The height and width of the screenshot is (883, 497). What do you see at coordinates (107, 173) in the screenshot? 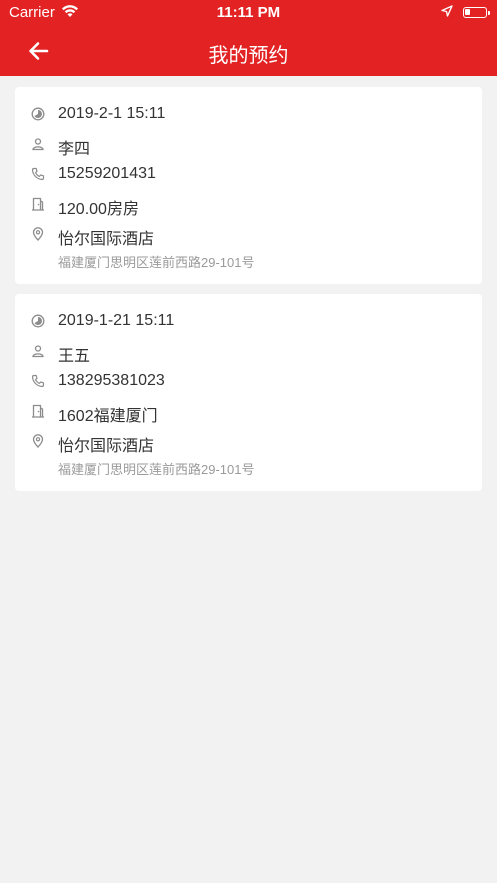
I see `guest-phone: 15259201431` at bounding box center [107, 173].